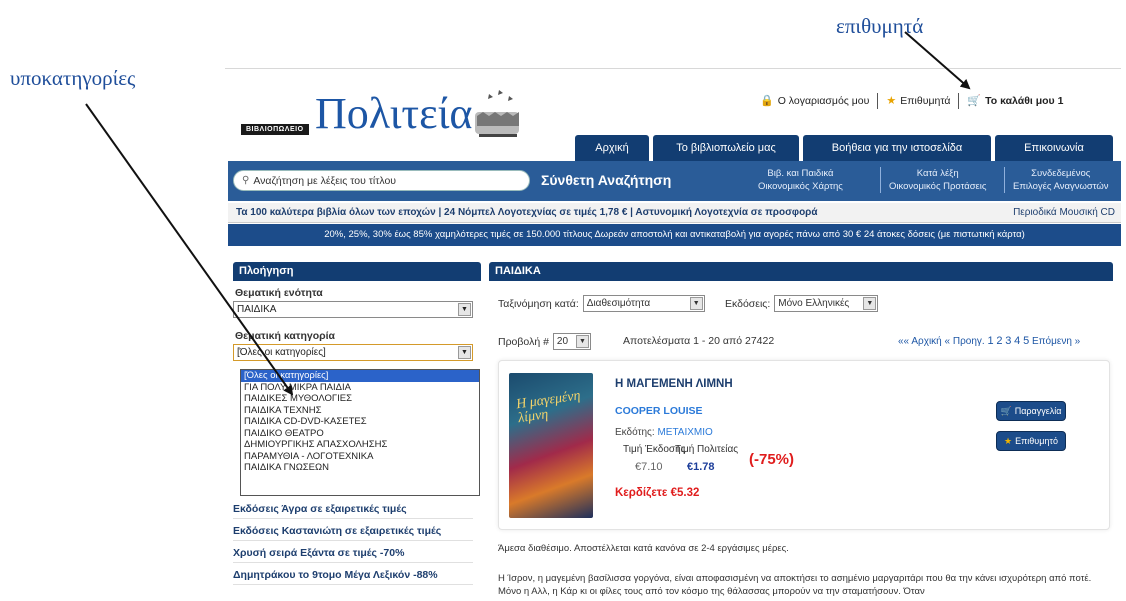  What do you see at coordinates (497, 113) in the screenshot?
I see `birds-icon` at bounding box center [497, 113].